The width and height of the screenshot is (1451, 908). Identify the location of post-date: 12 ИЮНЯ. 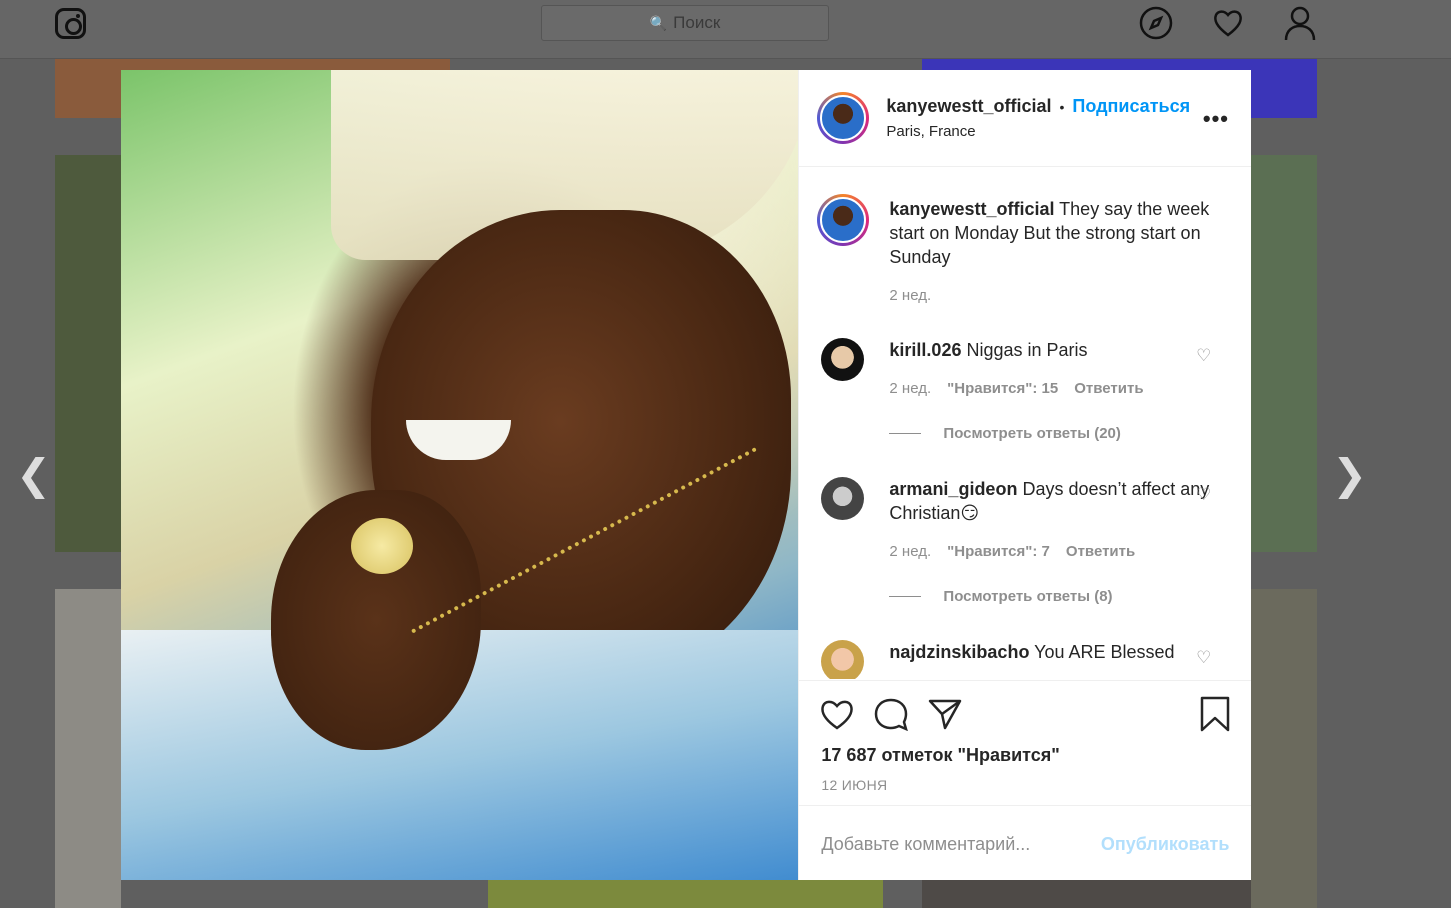
(854, 785).